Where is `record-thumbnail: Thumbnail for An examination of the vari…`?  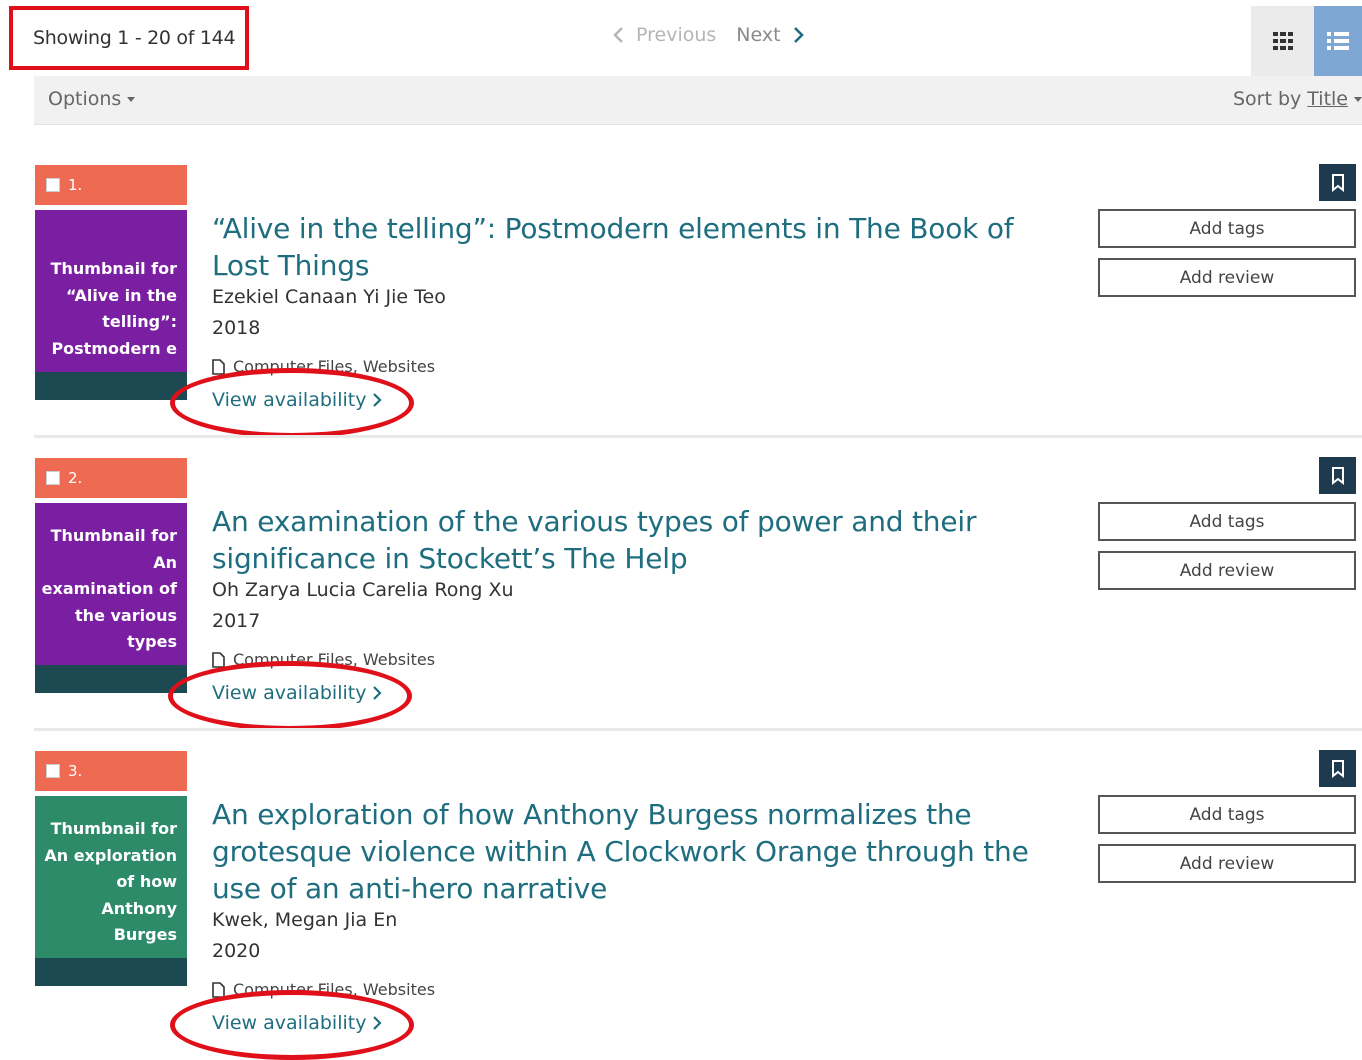 record-thumbnail: Thumbnail for An examination of the vari… is located at coordinates (111, 598).